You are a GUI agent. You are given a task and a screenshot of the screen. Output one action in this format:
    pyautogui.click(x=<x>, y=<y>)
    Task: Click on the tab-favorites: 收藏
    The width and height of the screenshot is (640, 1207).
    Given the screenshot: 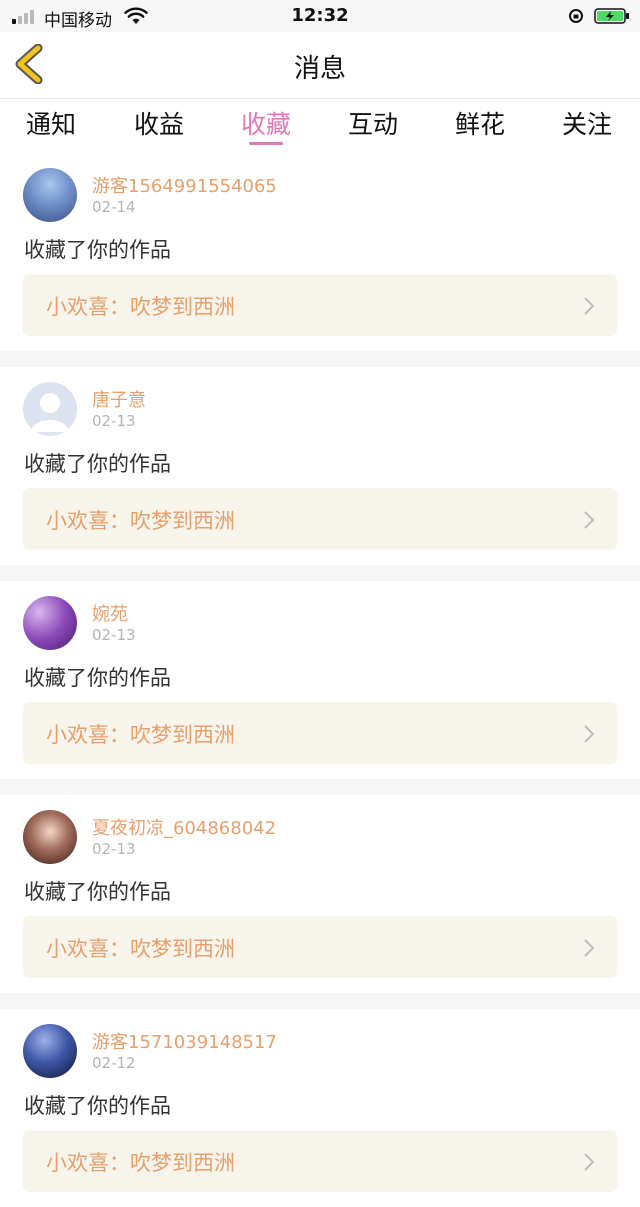 What is the action you would take?
    pyautogui.click(x=266, y=123)
    